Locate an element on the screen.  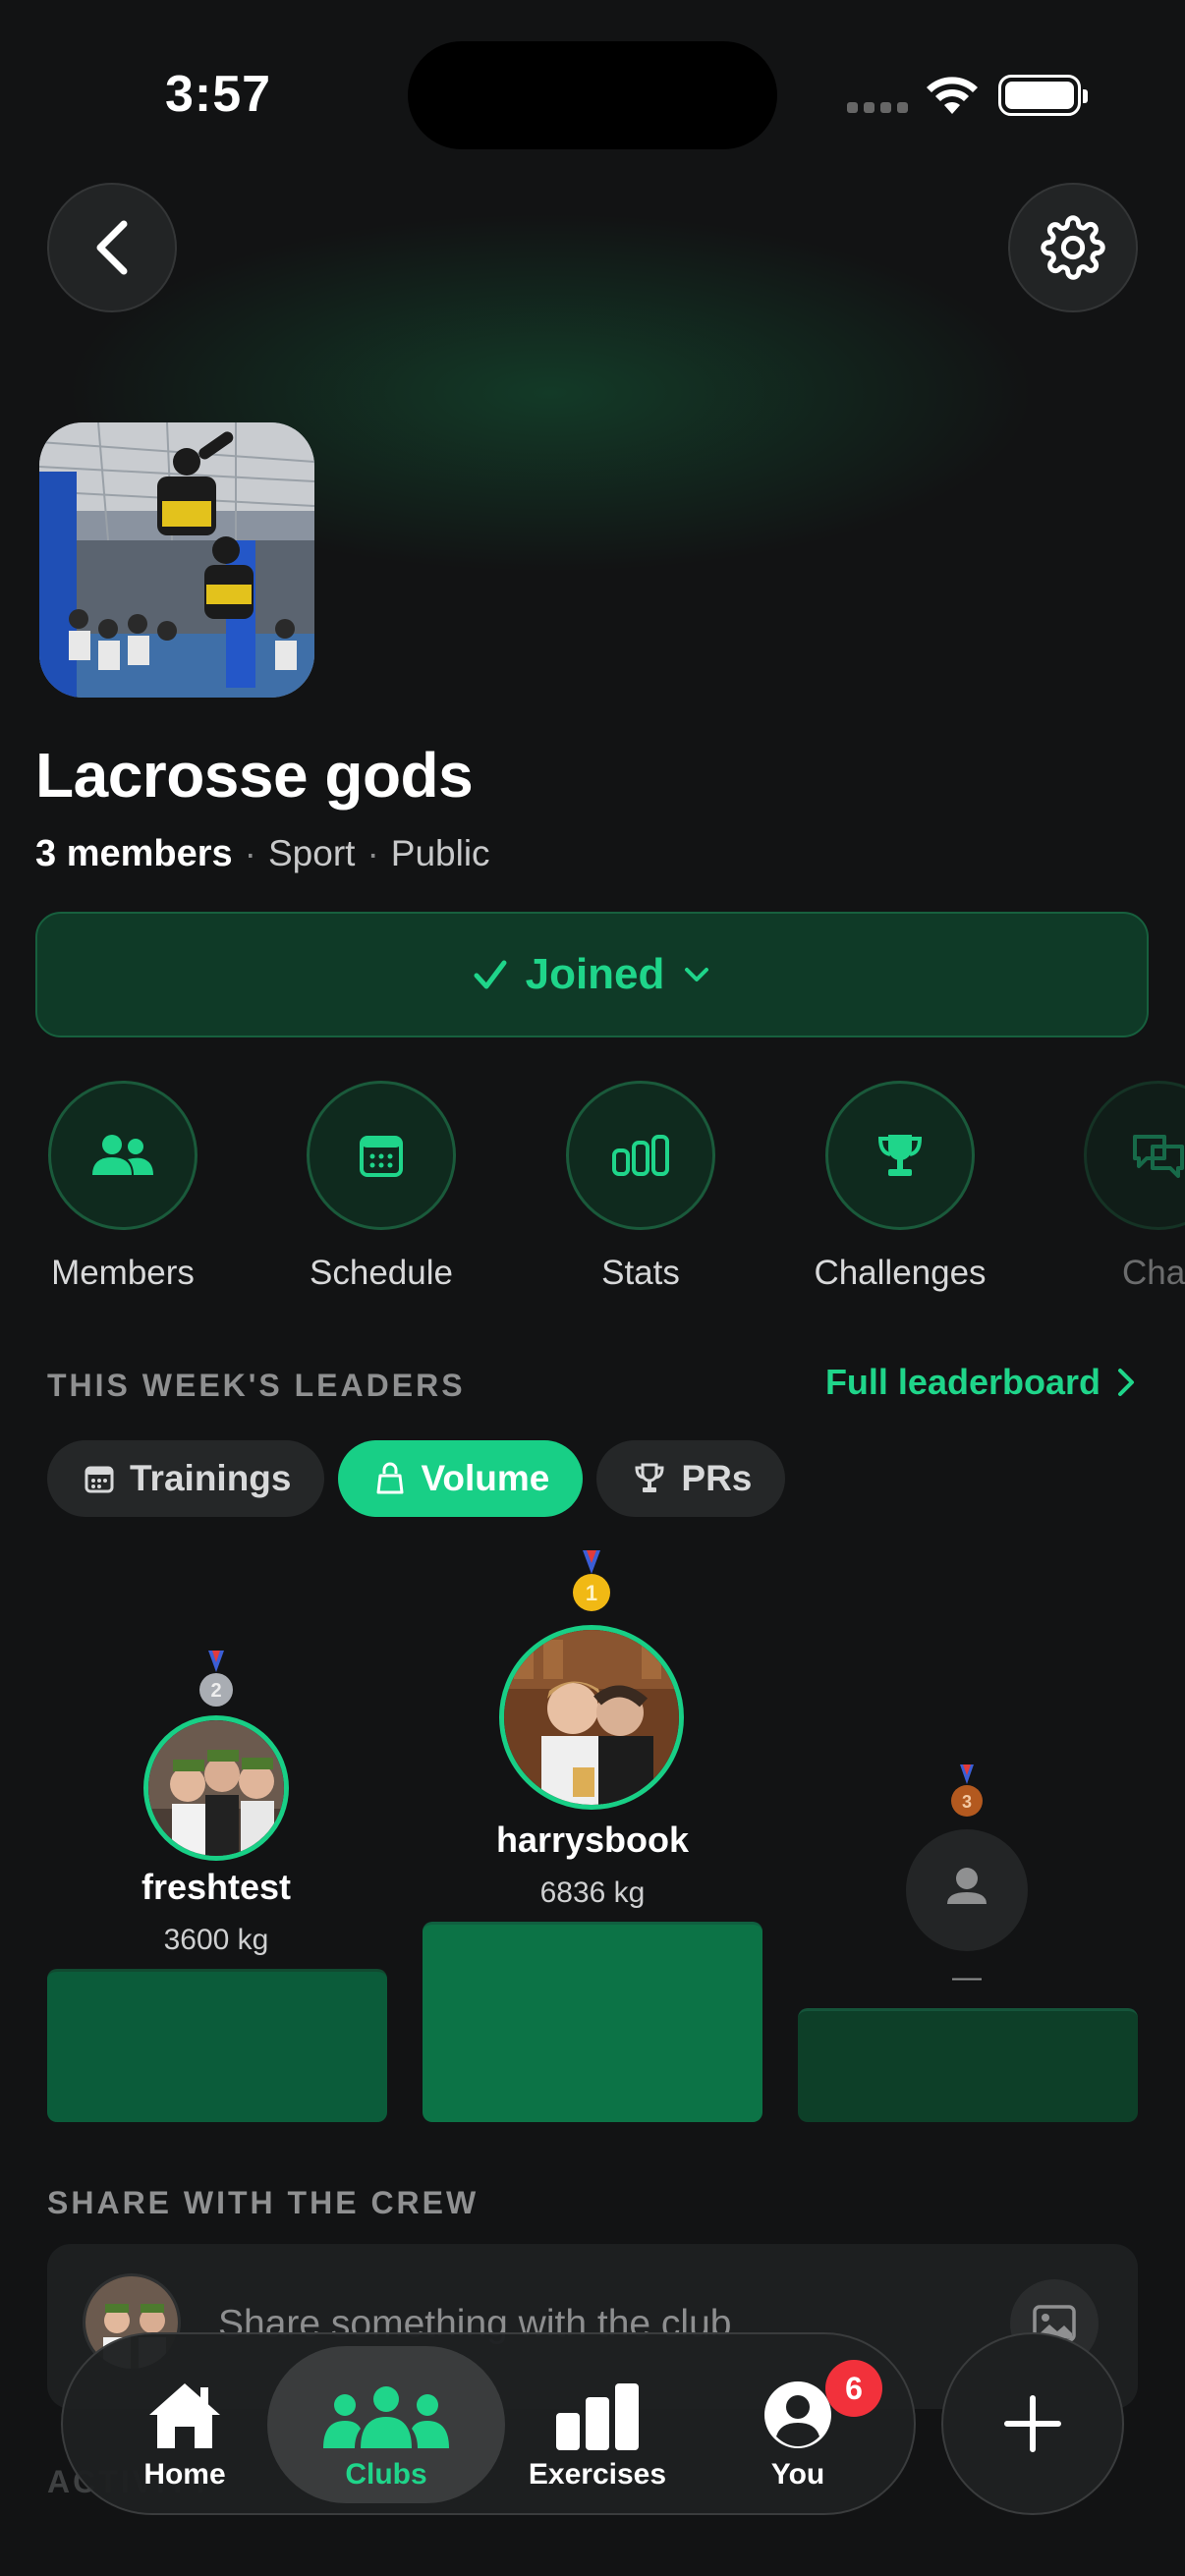
gear-icon is located at coordinates (1073, 247).